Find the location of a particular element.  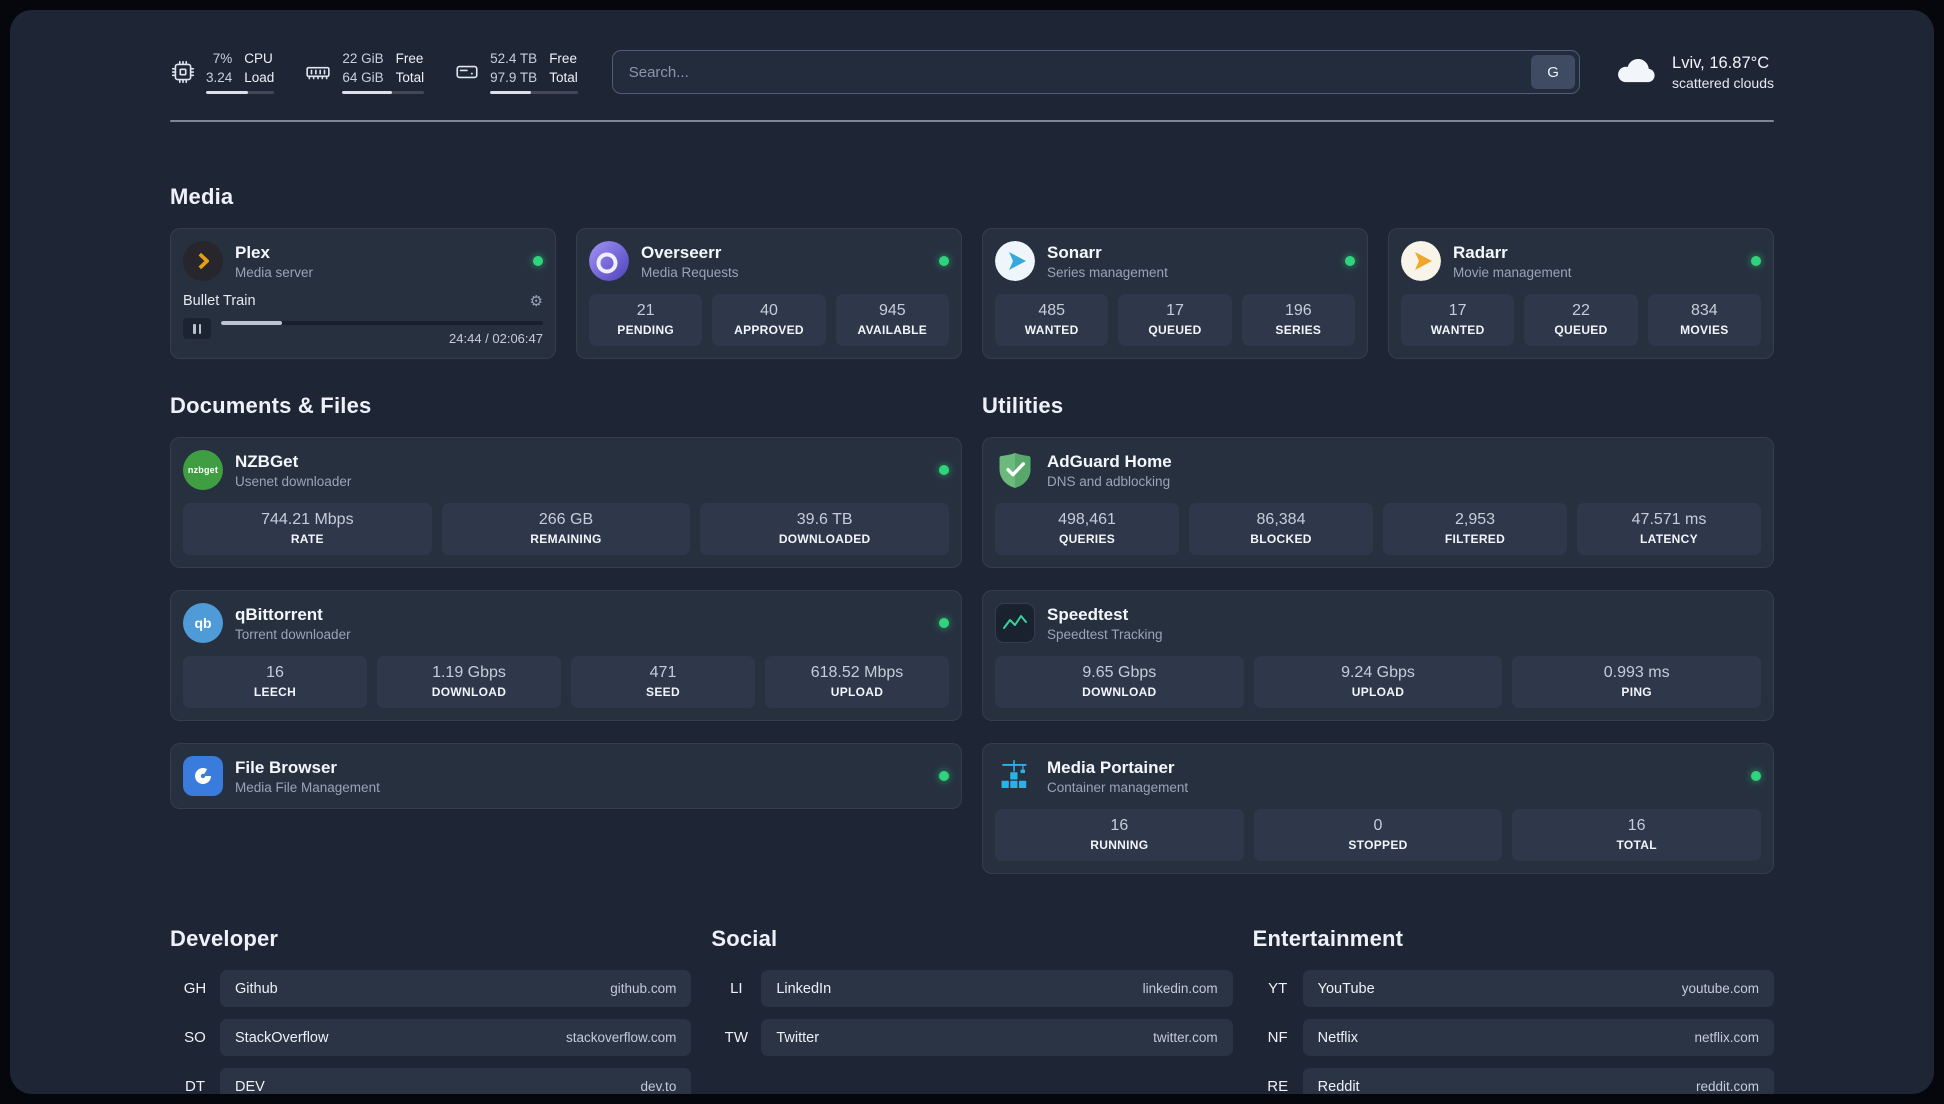

disk-progress-bar is located at coordinates (534, 93).